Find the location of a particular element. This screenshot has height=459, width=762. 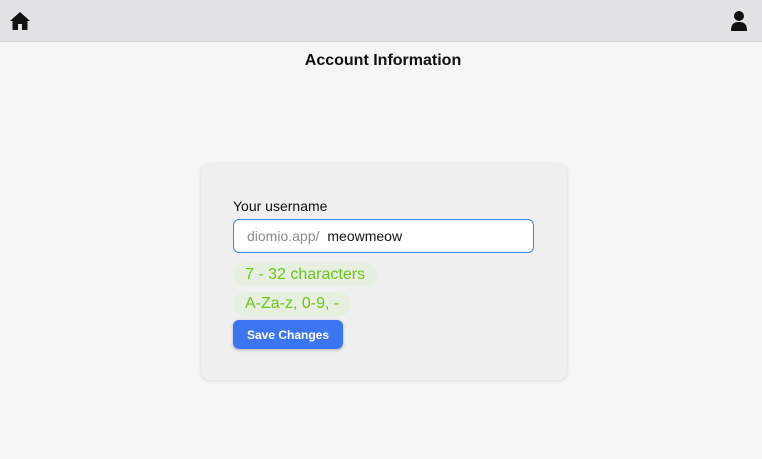

user-icon is located at coordinates (739, 21).